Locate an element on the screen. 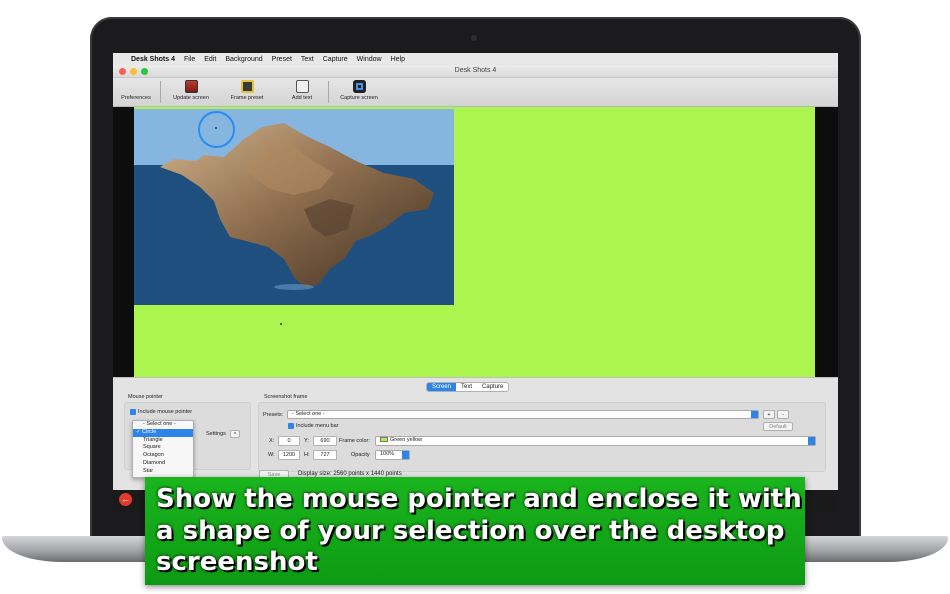  menu-text: Text is located at coordinates (307, 59).